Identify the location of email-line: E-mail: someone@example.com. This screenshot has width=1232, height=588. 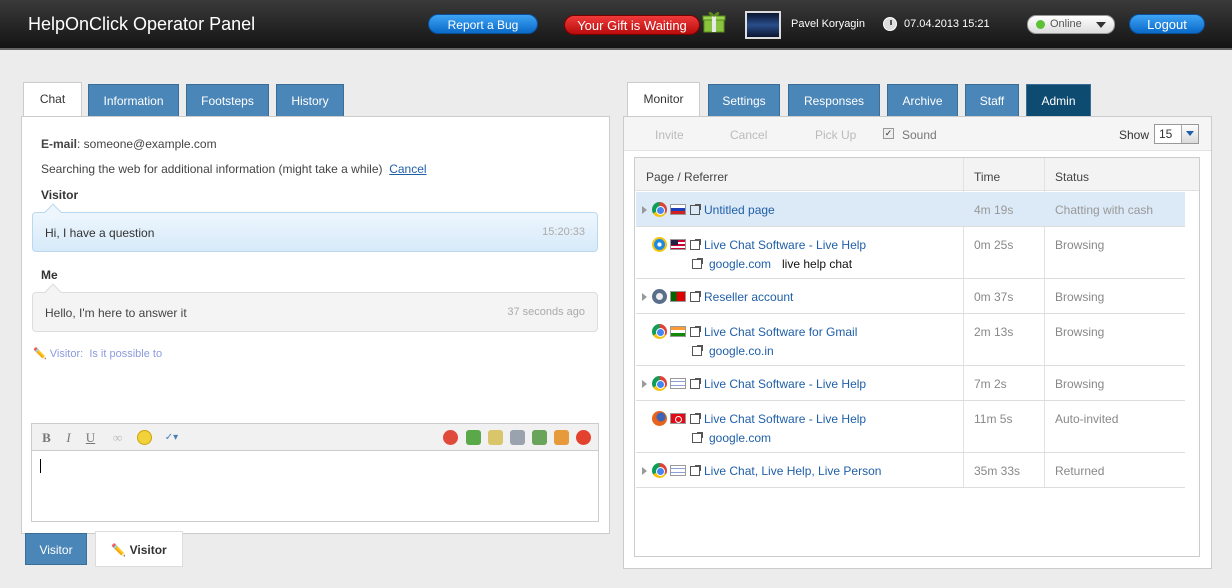
(129, 144).